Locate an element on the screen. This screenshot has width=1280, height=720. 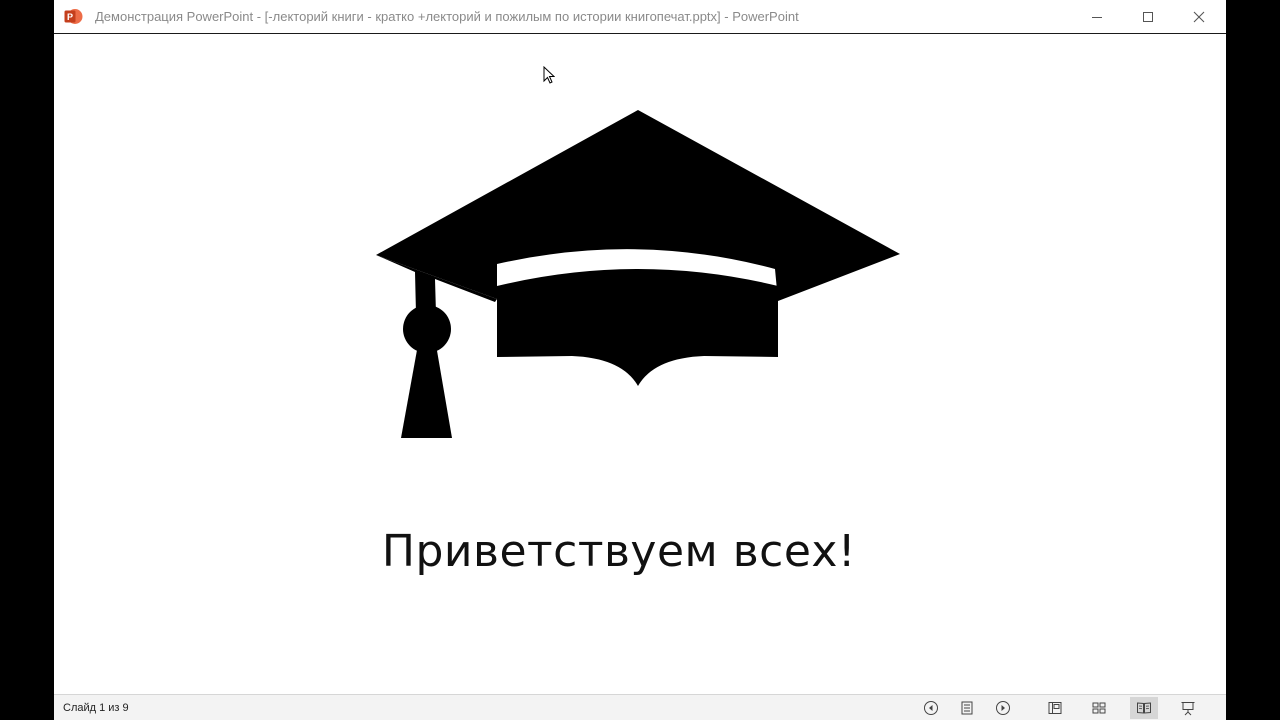
previous-icon is located at coordinates (931, 708).